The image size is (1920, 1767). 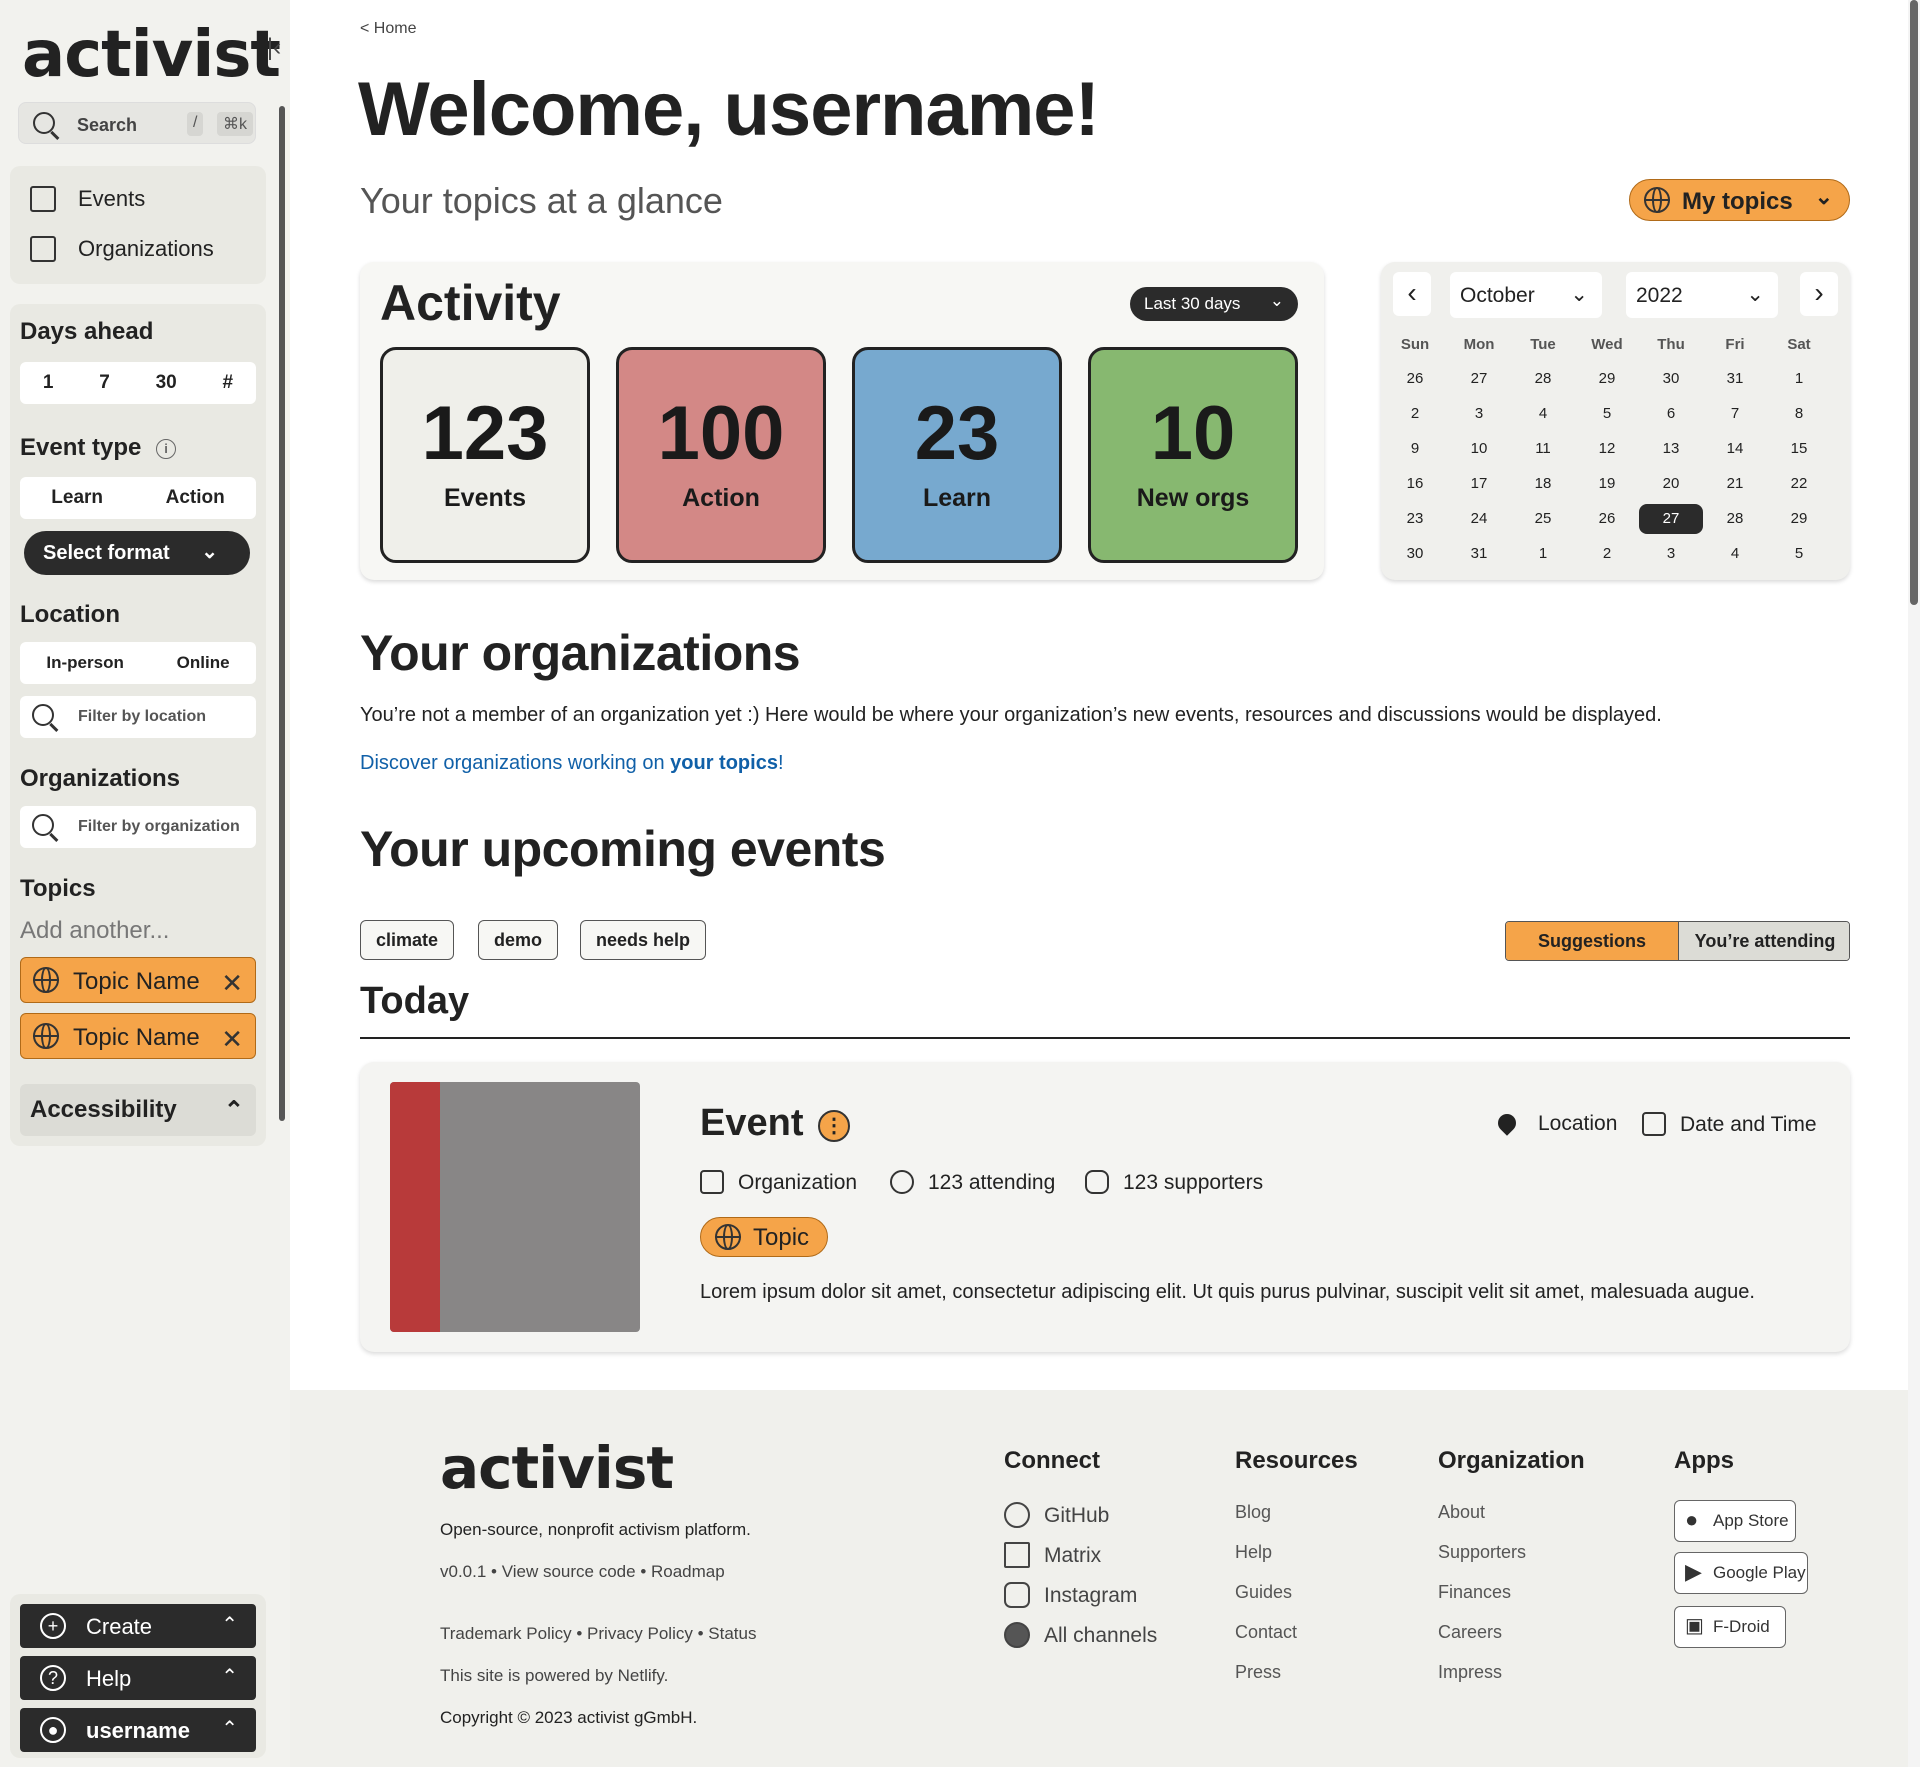 What do you see at coordinates (166, 449) in the screenshot?
I see `info-icon: i` at bounding box center [166, 449].